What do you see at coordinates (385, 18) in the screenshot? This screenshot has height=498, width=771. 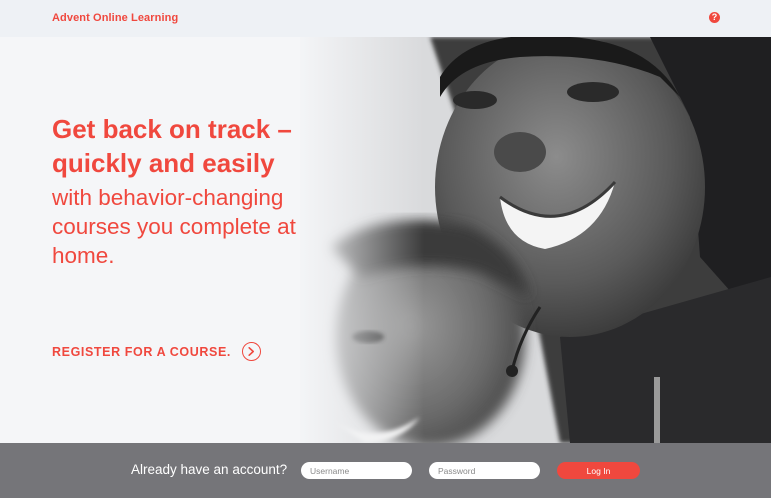 I see `top-header: Advent Online Learning ?` at bounding box center [385, 18].